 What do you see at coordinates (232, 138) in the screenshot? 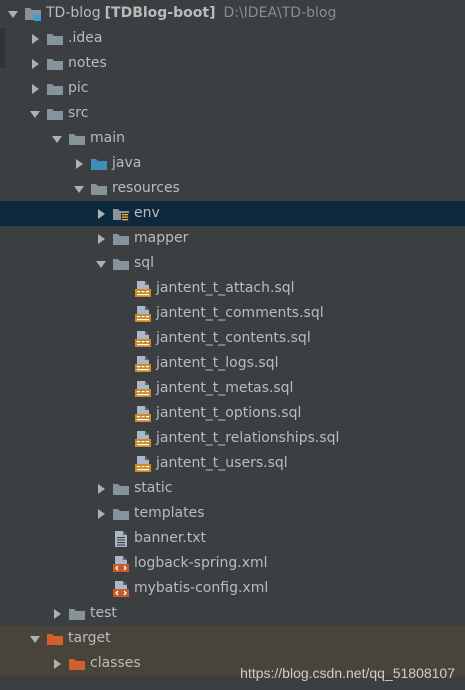
I see `tree-row-main: main` at bounding box center [232, 138].